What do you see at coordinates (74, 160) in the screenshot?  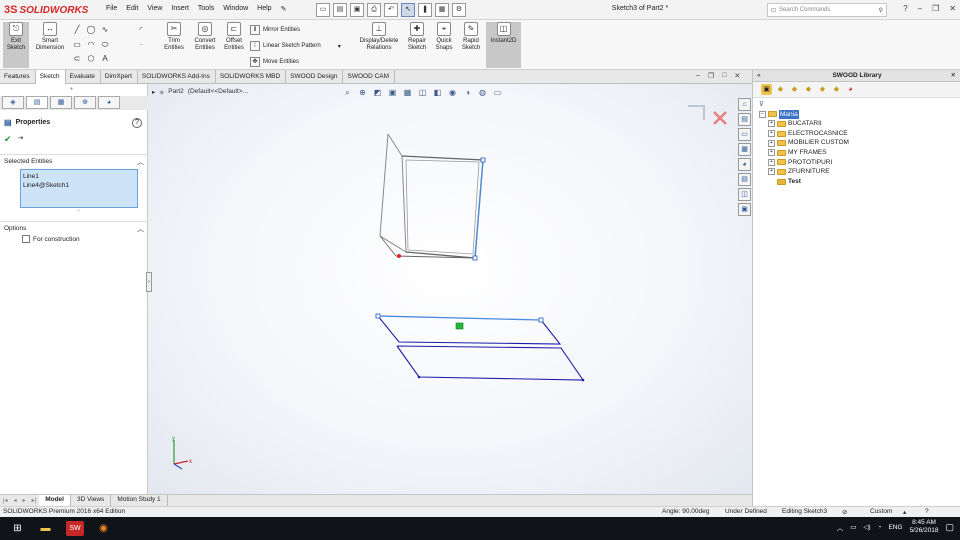 I see `selected-entities-section: Selected Entities ︿` at bounding box center [74, 160].